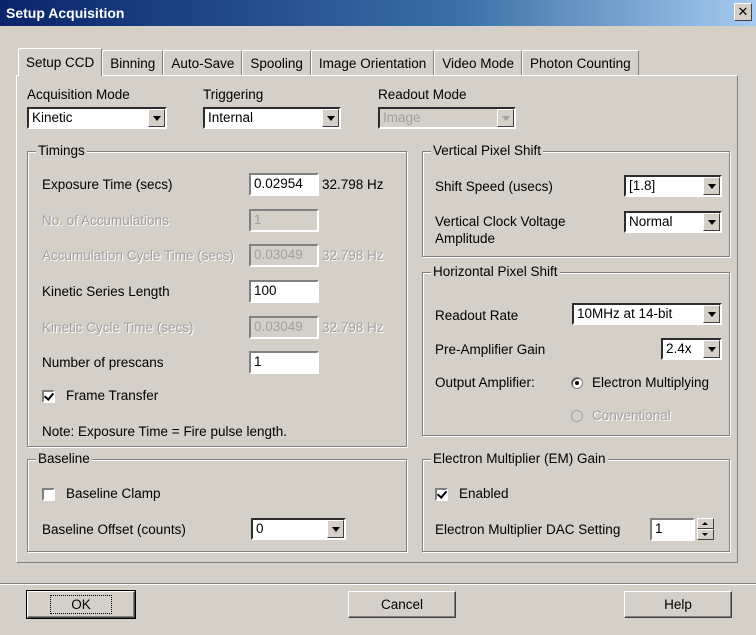 This screenshot has width=756, height=635. I want to click on preamp-value: 2.4x, so click(679, 348).